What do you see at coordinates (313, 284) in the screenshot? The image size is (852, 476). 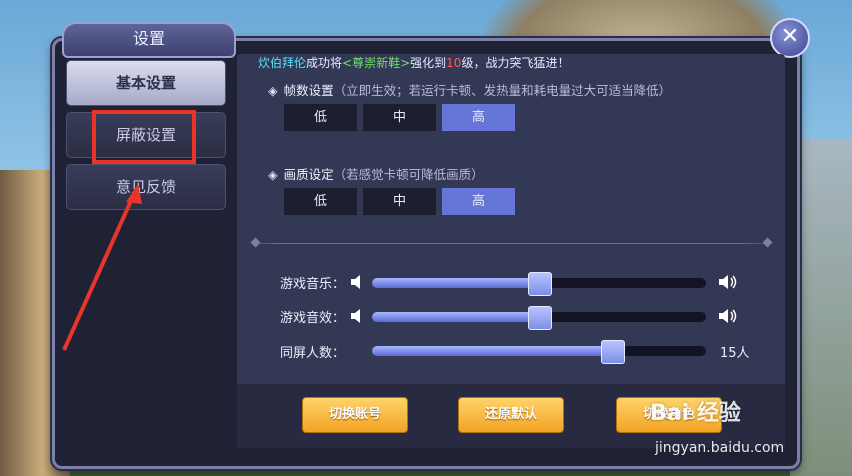 I see `music-label: 游戏音乐：` at bounding box center [313, 284].